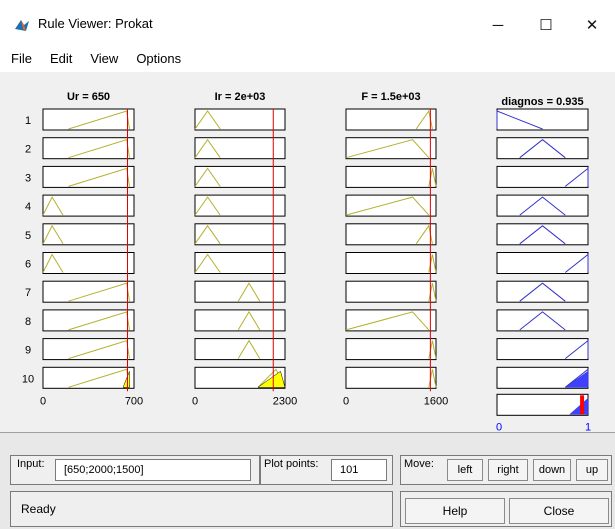 This screenshot has height=529, width=615. I want to click on rule-number: 9, so click(28, 351).